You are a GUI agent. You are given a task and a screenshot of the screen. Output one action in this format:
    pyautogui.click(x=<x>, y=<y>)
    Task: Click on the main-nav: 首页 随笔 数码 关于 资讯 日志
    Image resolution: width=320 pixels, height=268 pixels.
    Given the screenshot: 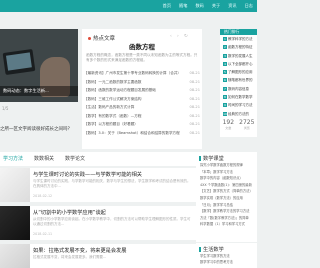 What is the action you would take?
    pyautogui.click(x=208, y=6)
    